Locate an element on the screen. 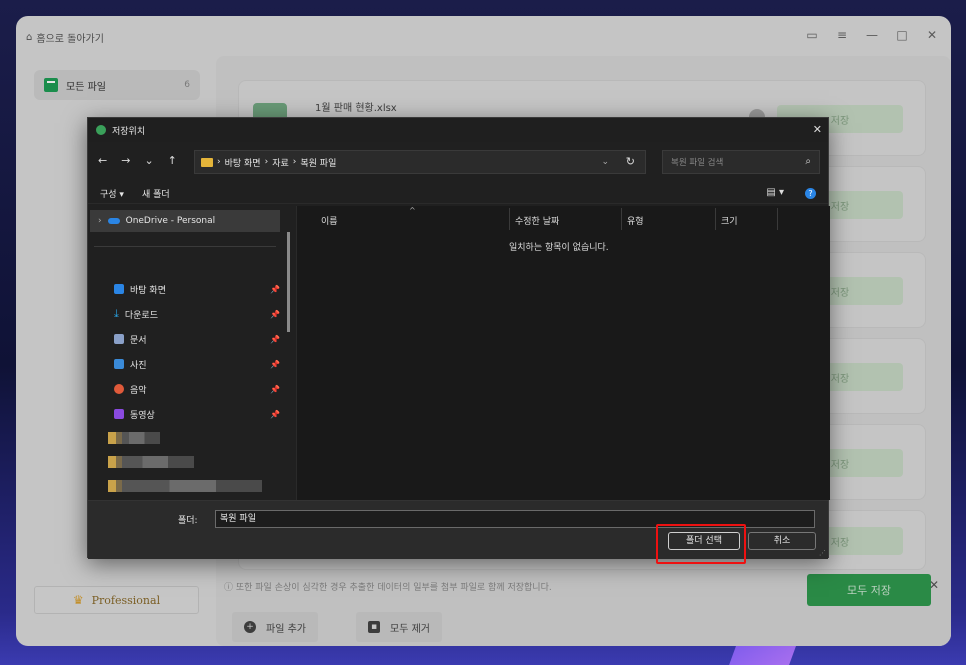 Image resolution: width=966 pixels, height=665 pixels. back-arrow-icon: ← is located at coordinates (102, 160).